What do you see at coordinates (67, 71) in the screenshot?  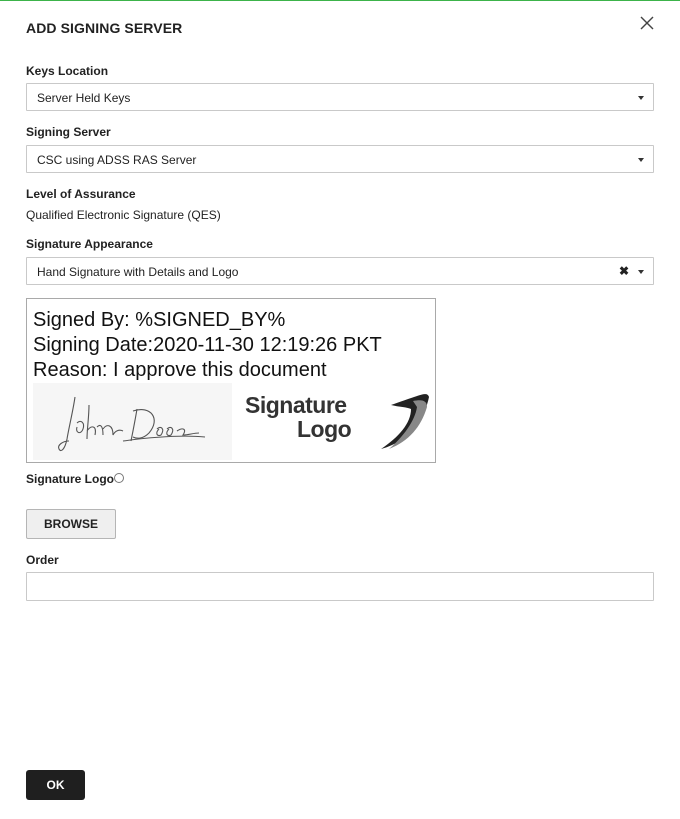 I see `keys-location-label: Keys Location` at bounding box center [67, 71].